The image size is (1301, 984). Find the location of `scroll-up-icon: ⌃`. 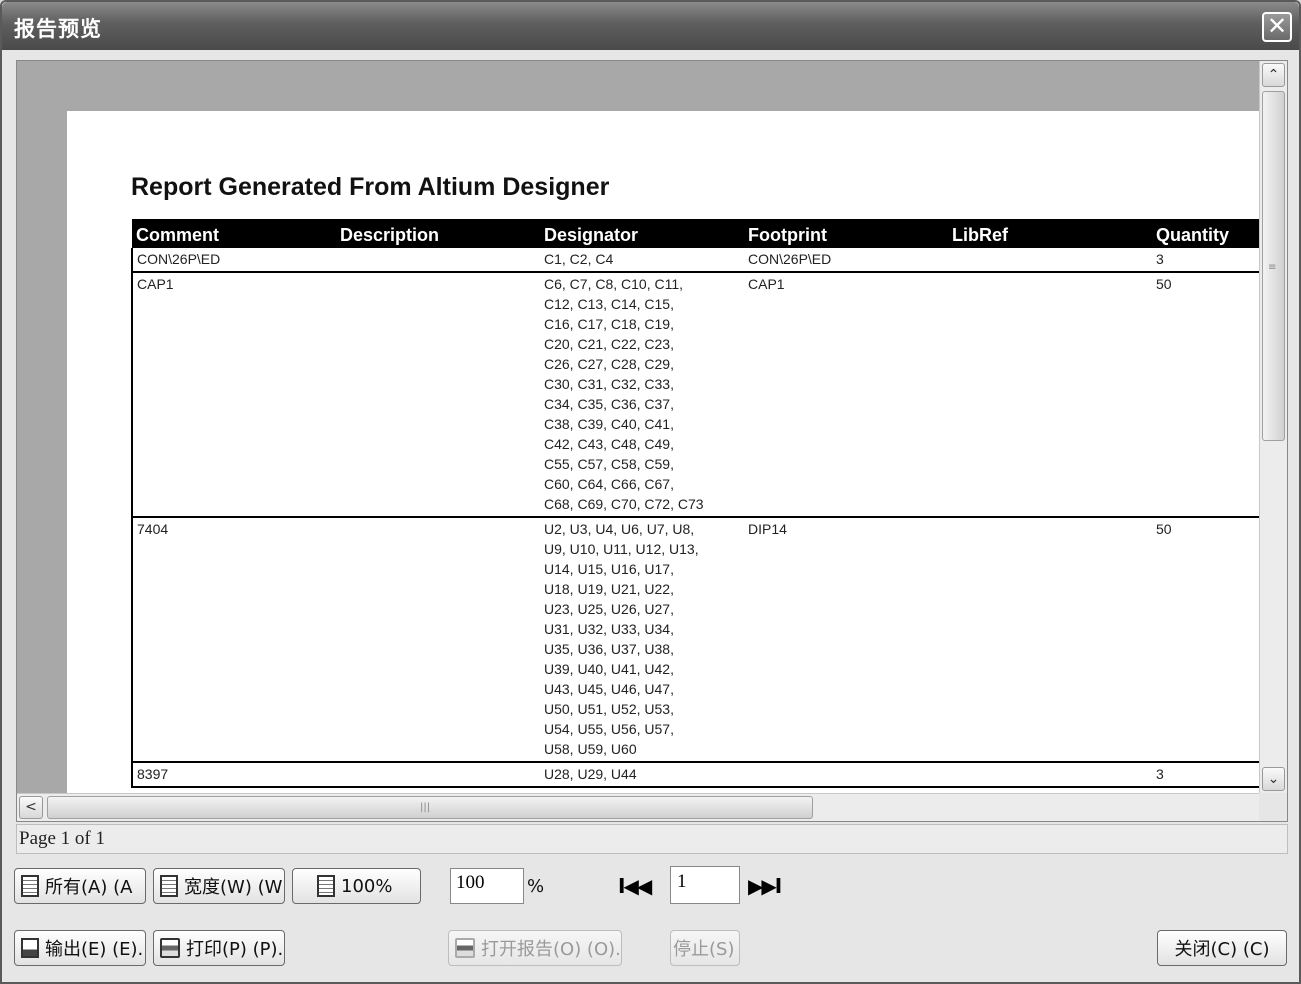

scroll-up-icon: ⌃ is located at coordinates (1273, 75).